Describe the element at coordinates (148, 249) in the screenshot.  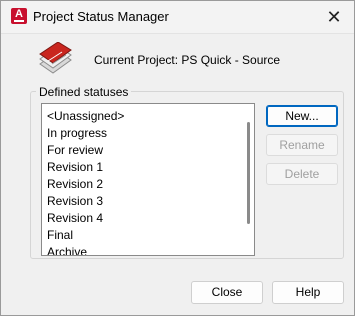
I see `list-item: Archive` at that location.